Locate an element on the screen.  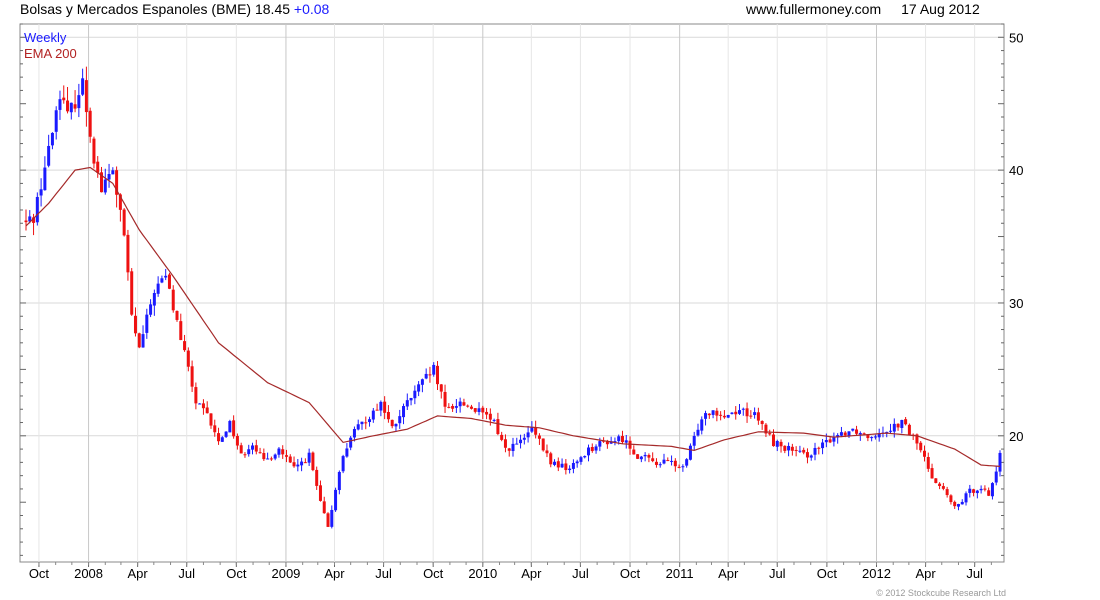
y-tick-label: 40 is located at coordinates (1016, 170).